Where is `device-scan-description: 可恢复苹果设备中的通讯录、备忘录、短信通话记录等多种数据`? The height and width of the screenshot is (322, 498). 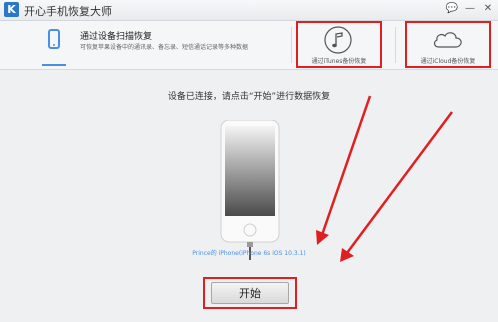 device-scan-description: 可恢复苹果设备中的通讯录、备忘录、短信通话记录等多种数据 is located at coordinates (164, 47).